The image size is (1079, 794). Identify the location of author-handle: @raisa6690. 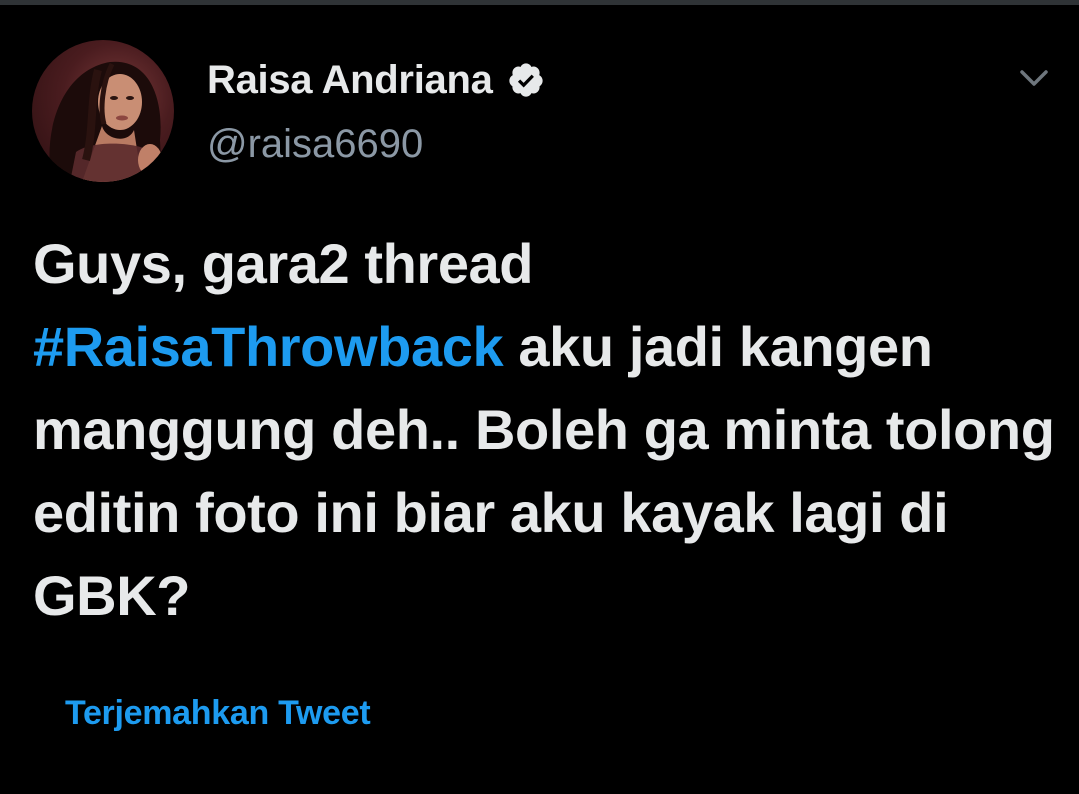
(315, 144).